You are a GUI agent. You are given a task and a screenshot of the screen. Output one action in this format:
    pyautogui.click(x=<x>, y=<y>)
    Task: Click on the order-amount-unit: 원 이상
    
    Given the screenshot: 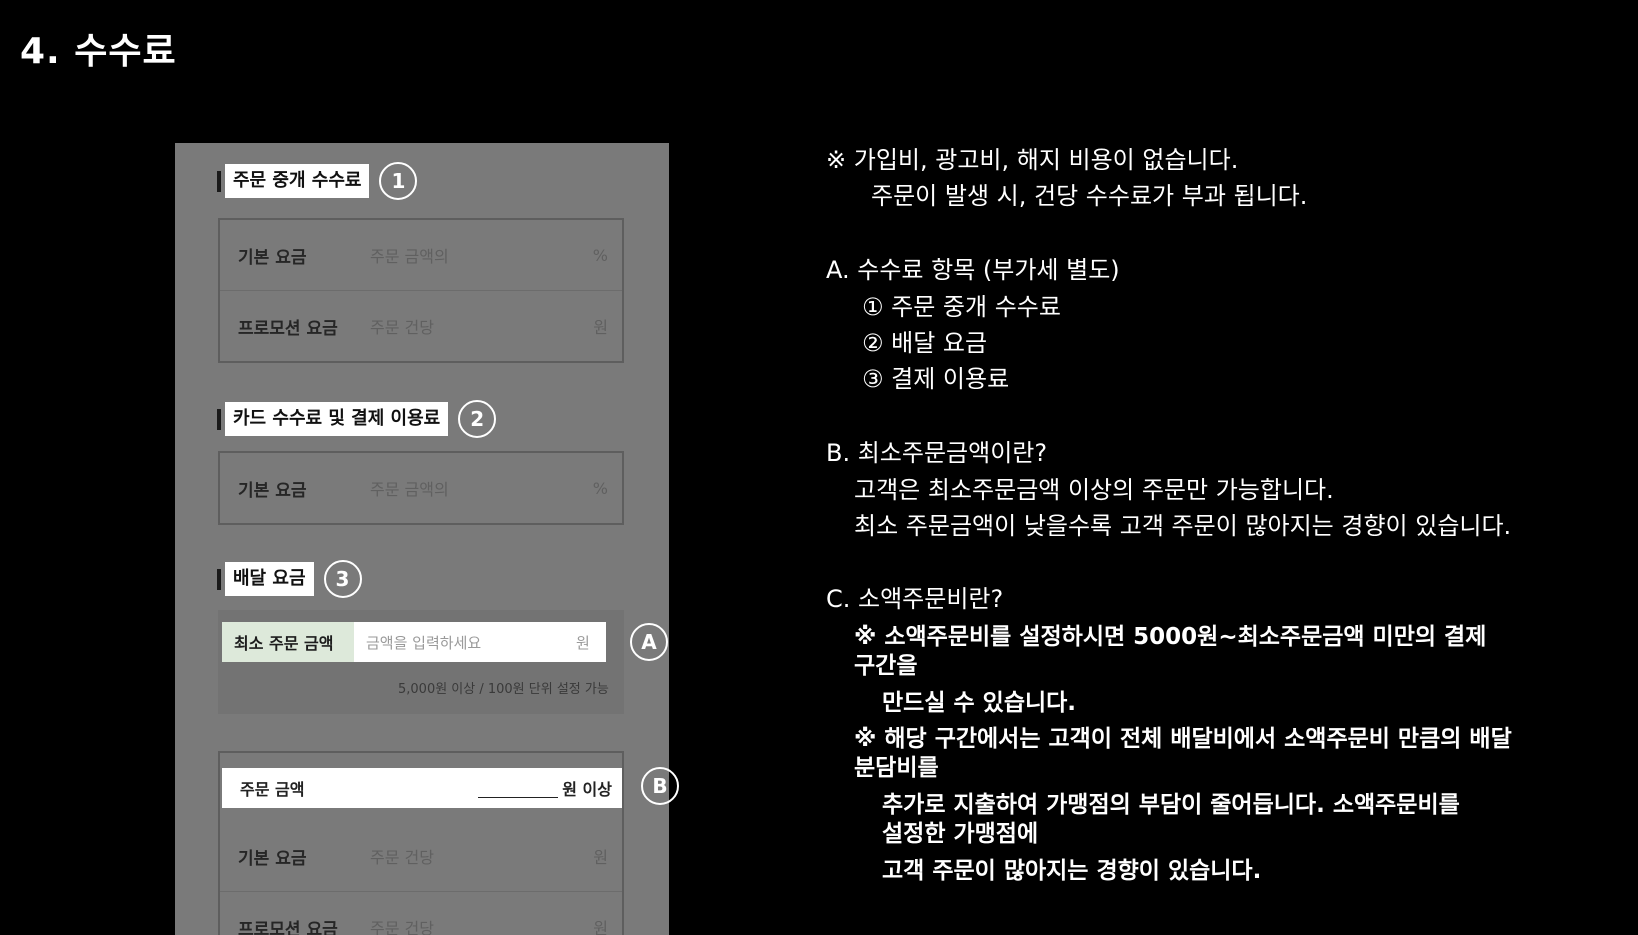 What is the action you would take?
    pyautogui.click(x=587, y=789)
    